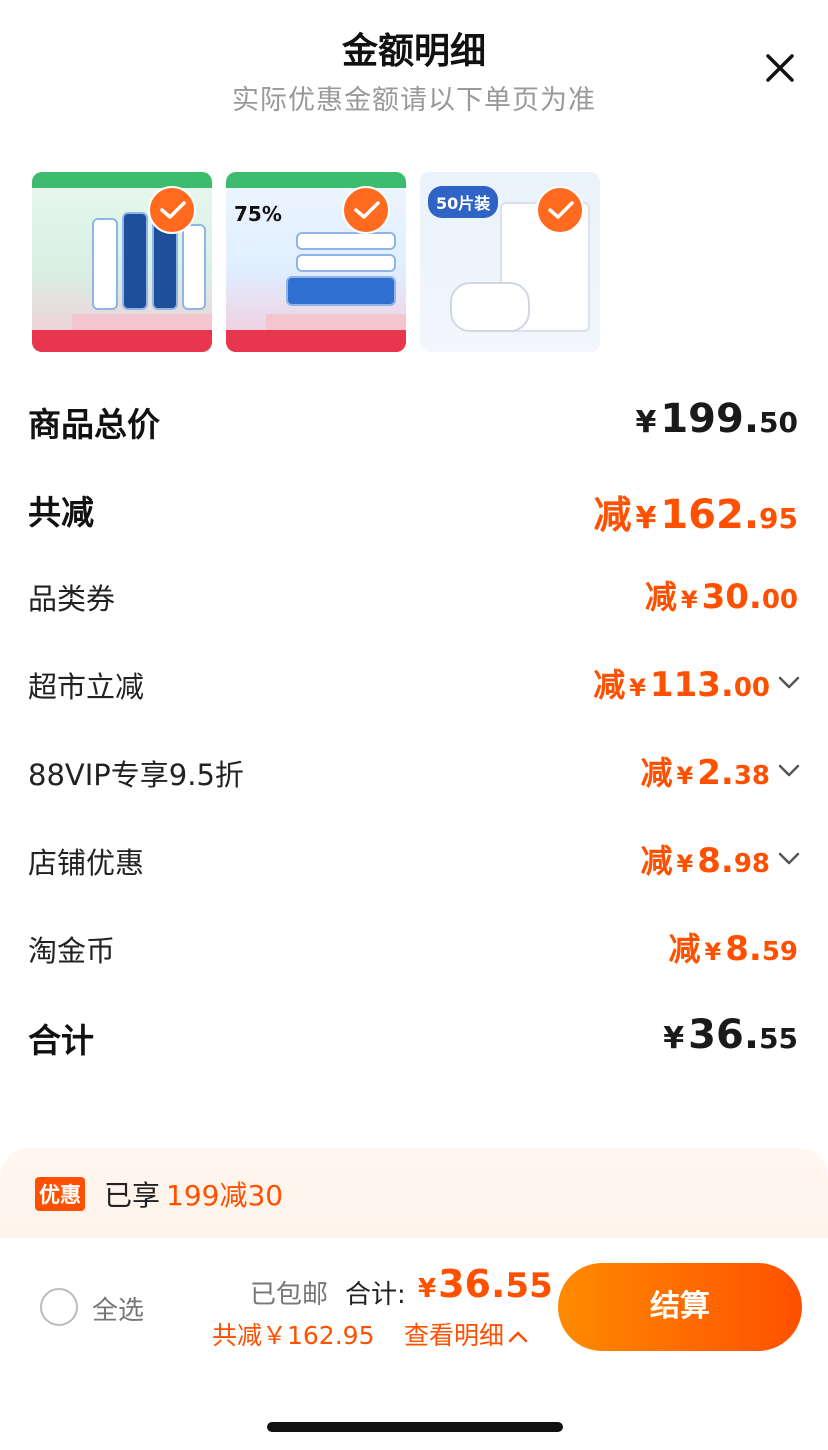 The height and width of the screenshot is (1450, 828). Describe the element at coordinates (414, 684) in the screenshot. I see `discount-row: 超市立减 减 ¥113.00` at that location.